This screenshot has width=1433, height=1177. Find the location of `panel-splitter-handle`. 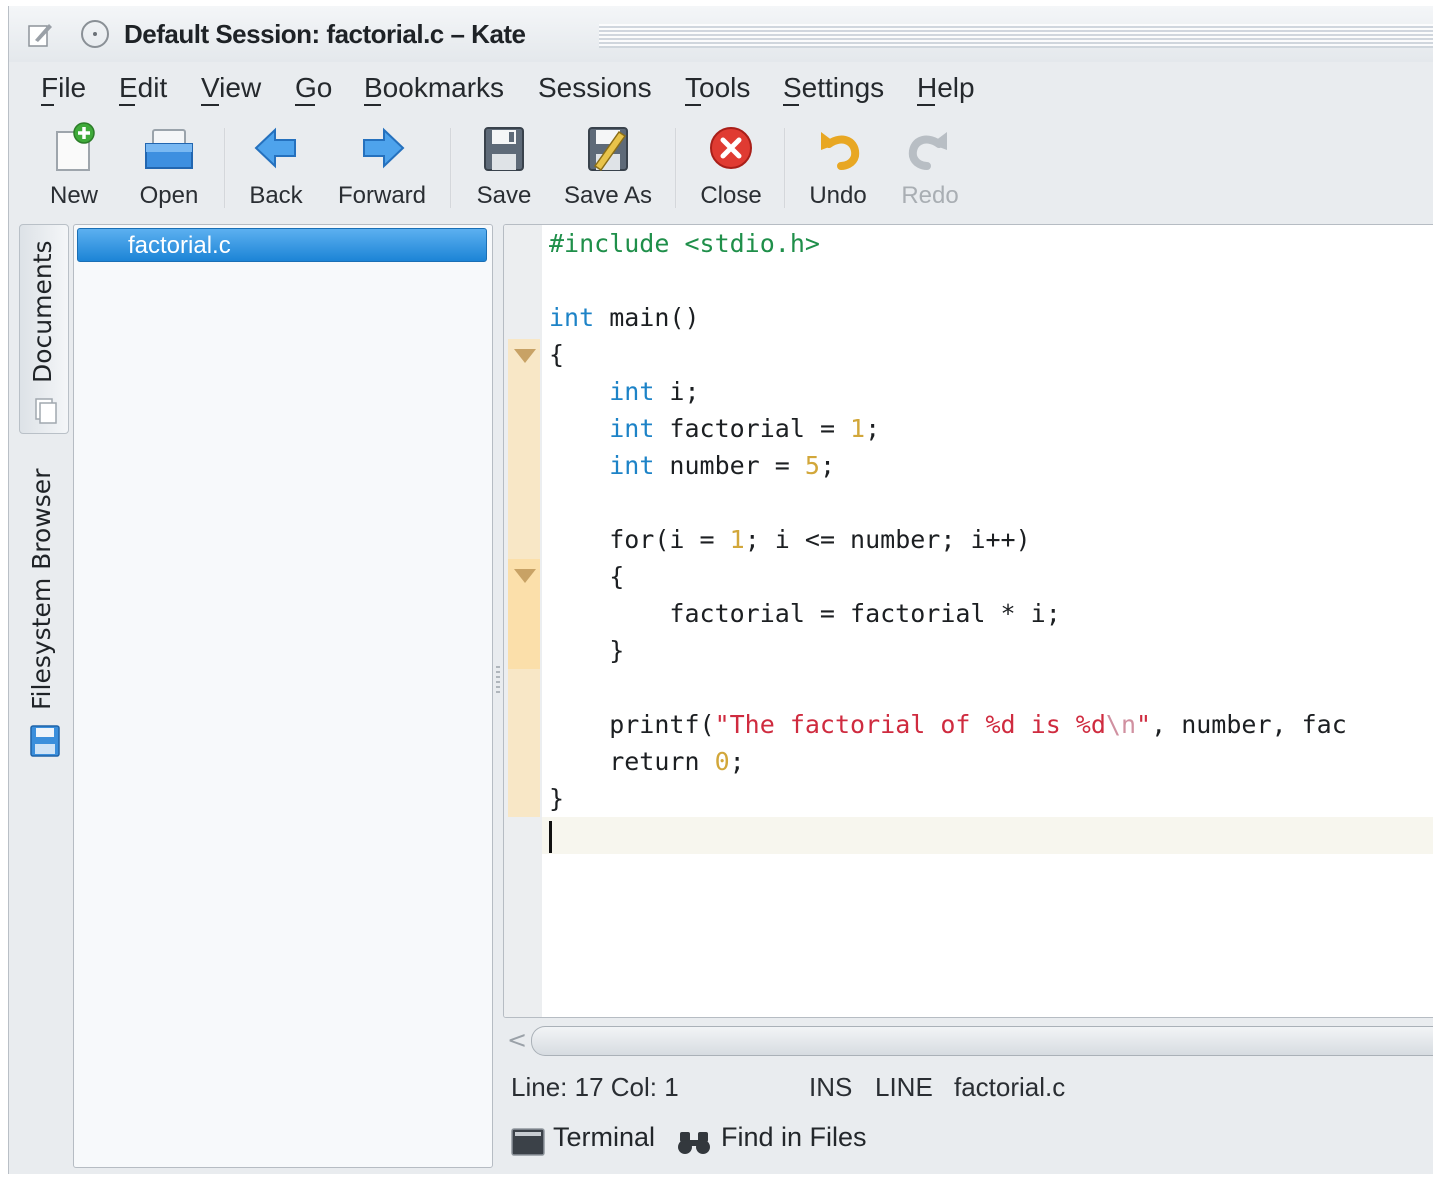

panel-splitter-handle is located at coordinates (498, 681).